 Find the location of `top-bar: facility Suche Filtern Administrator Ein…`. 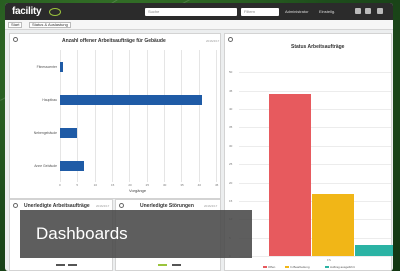

top-bar: facility Suche Filtern Administrator Ein… is located at coordinates (199, 11).